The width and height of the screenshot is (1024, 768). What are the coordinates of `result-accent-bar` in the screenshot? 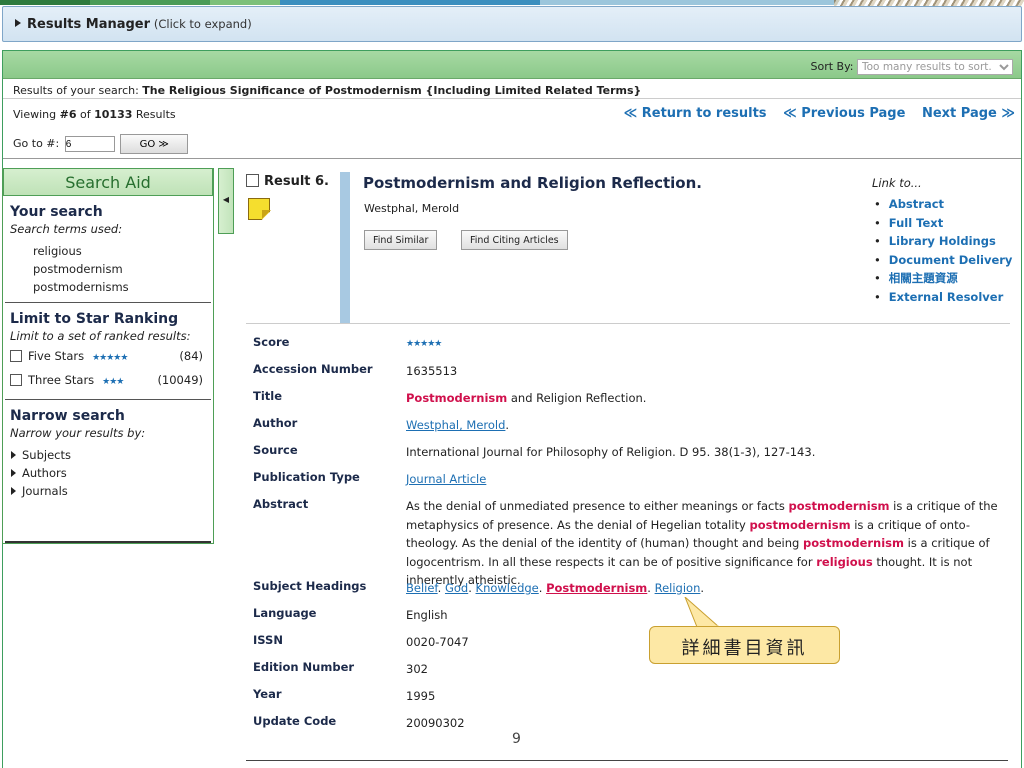 It's located at (345, 248).